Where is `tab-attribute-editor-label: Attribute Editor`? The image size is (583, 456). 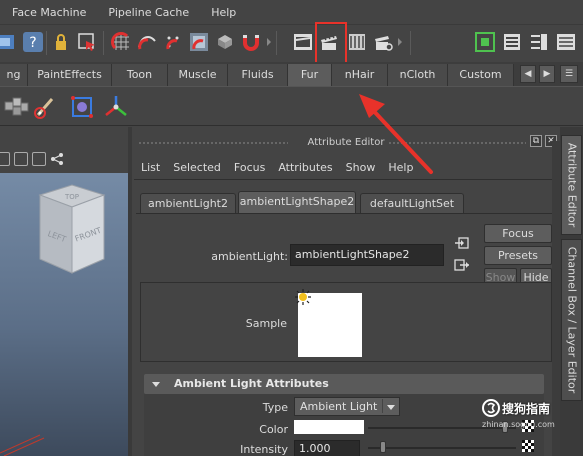
tab-attribute-editor-label: Attribute Editor is located at coordinates (571, 185).